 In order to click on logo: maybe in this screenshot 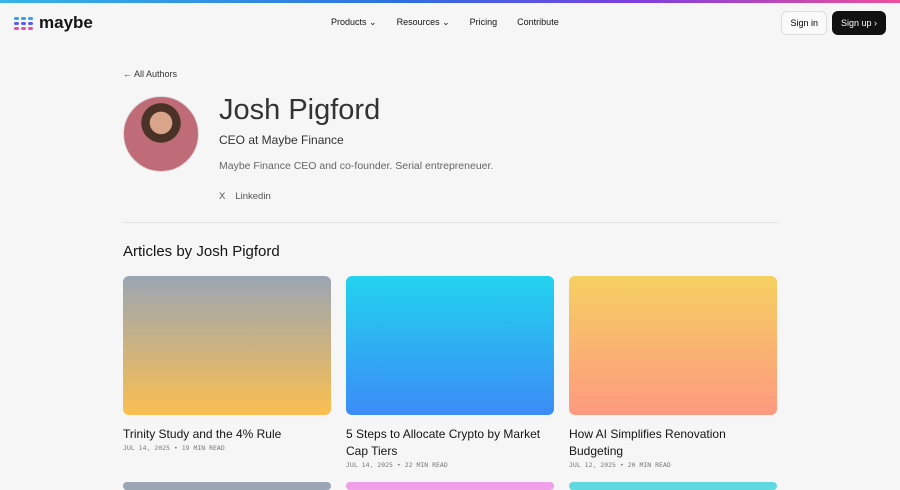, I will do `click(53, 23)`.